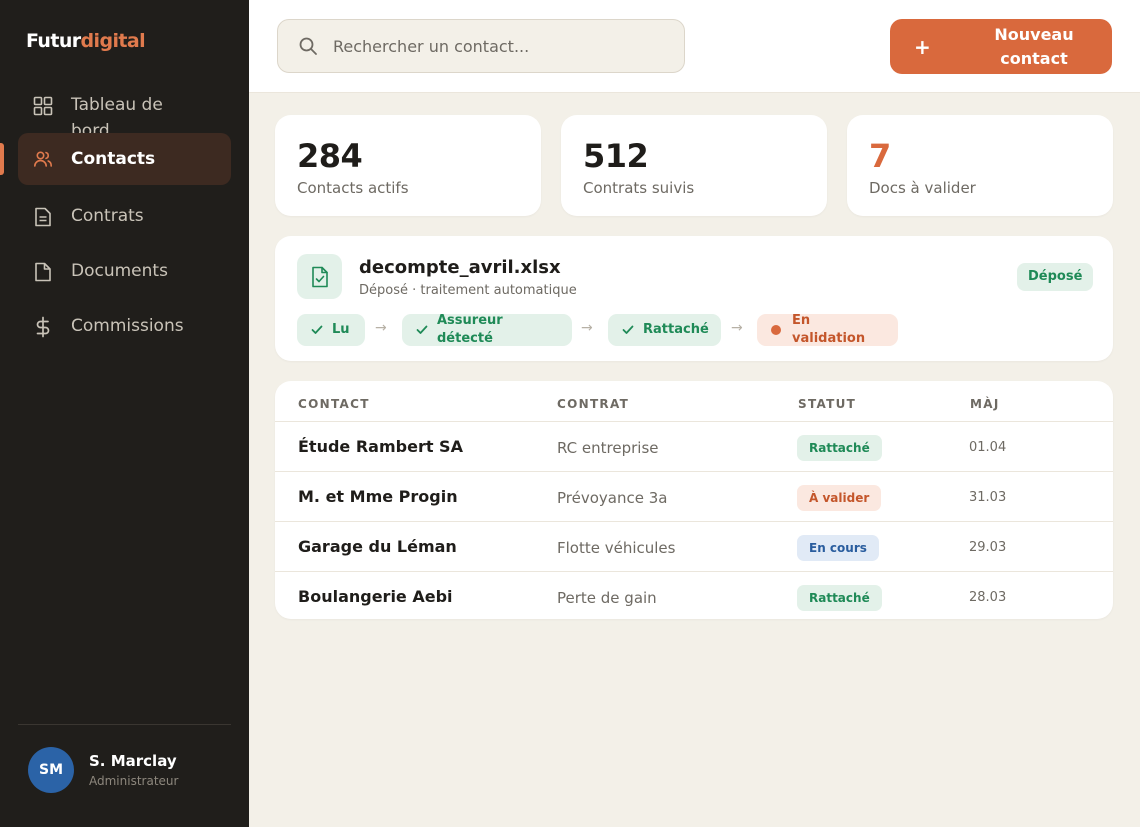 Image resolution: width=1140 pixels, height=827 pixels. I want to click on sidebar-item-label: Documents, so click(119, 271).